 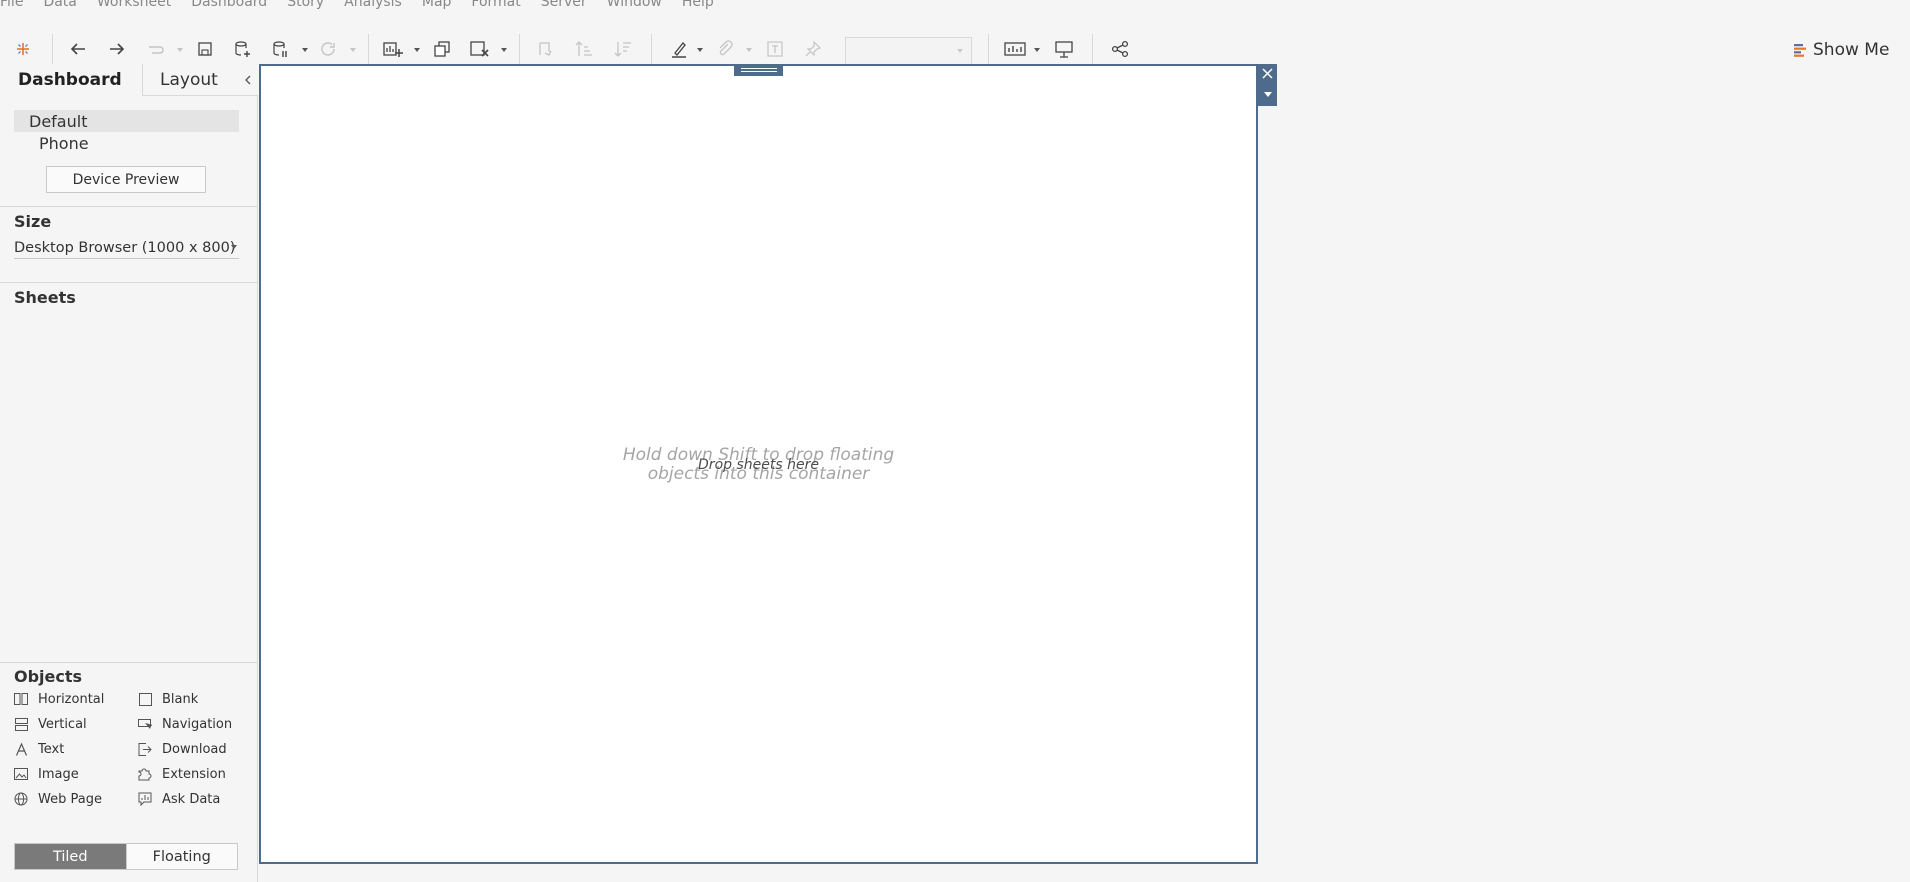 I want to click on presentation-icon, so click(x=1064, y=49).